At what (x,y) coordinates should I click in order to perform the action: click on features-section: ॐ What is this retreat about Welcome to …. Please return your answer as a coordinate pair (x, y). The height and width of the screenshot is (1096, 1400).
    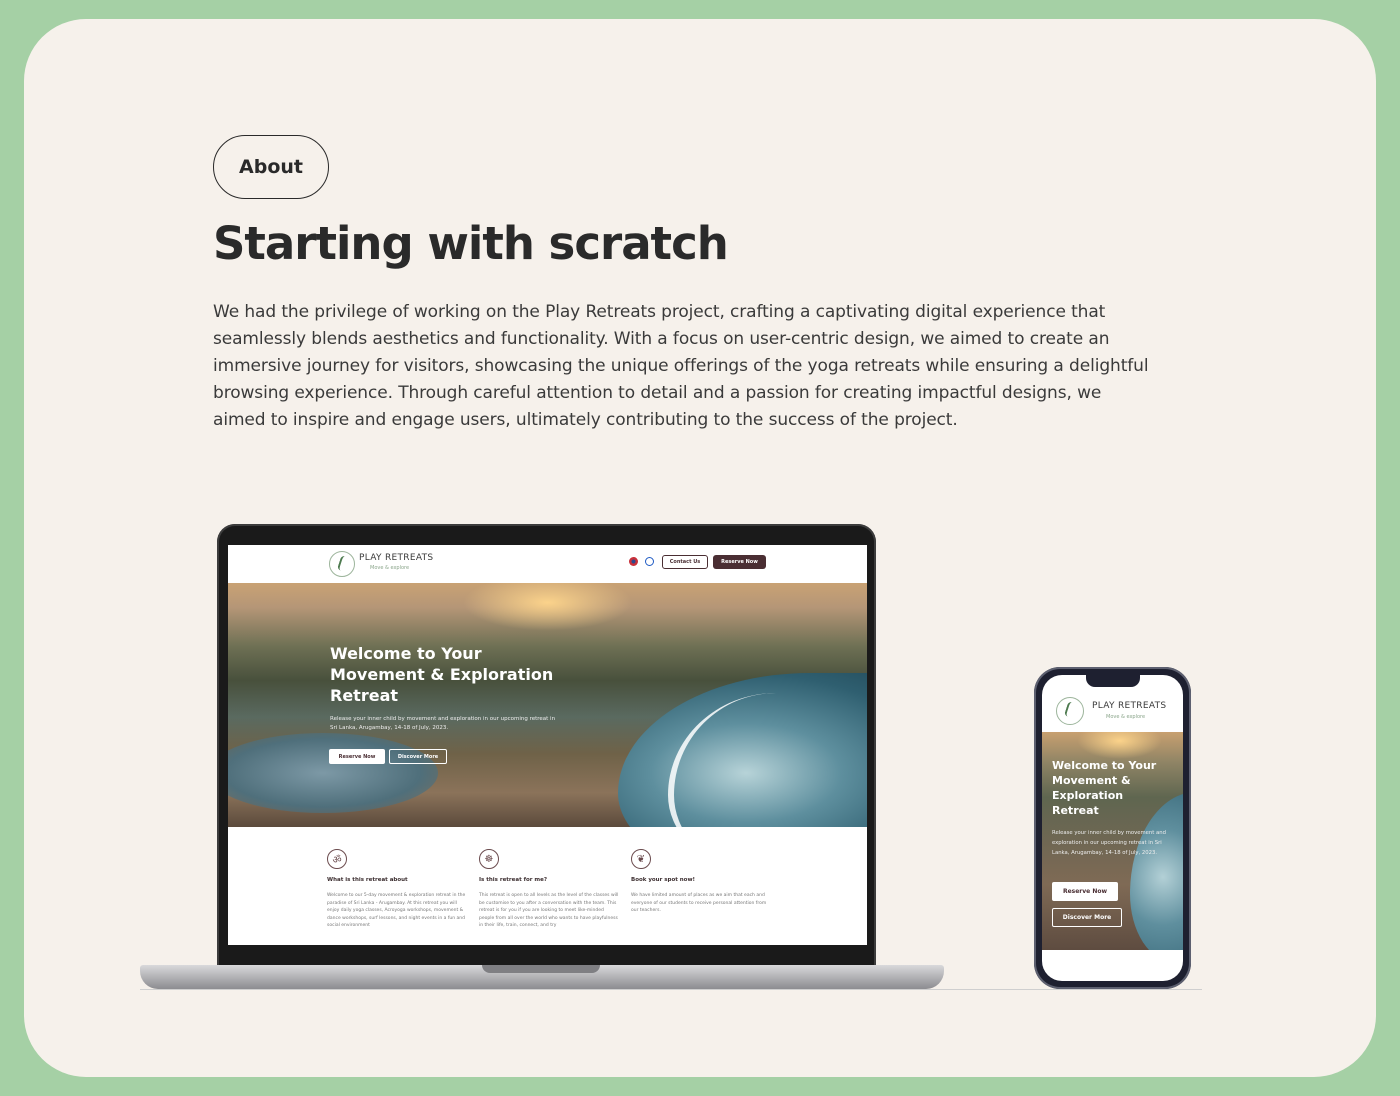
    Looking at the image, I should click on (547, 886).